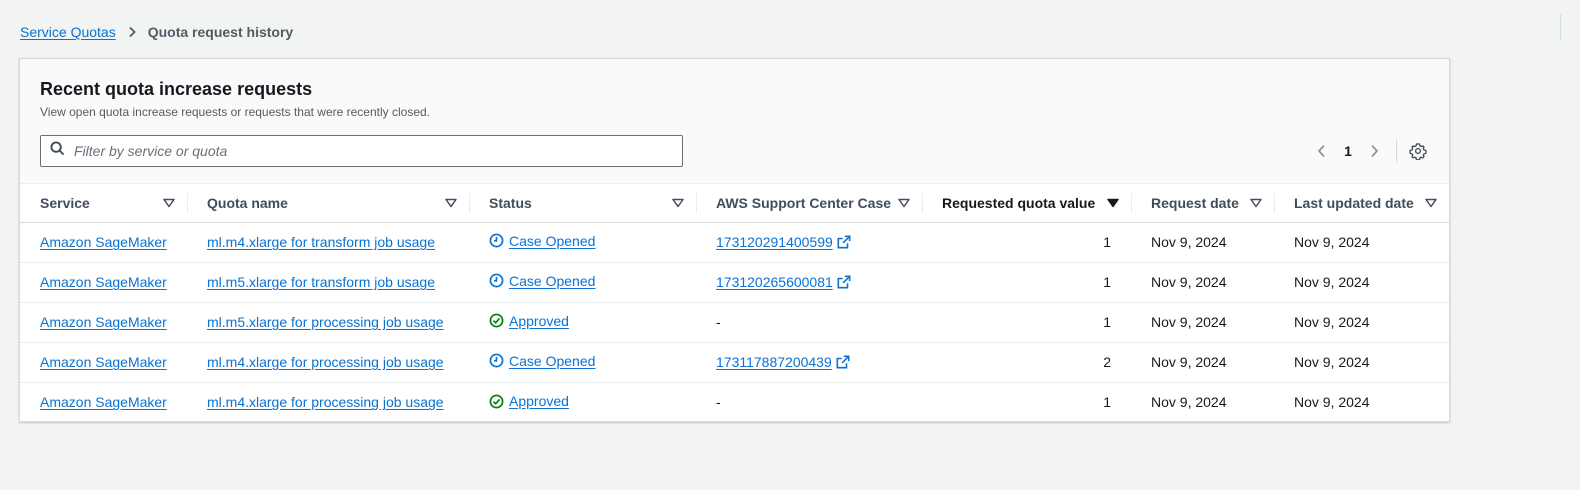 The image size is (1580, 490). I want to click on search-box, so click(361, 151).